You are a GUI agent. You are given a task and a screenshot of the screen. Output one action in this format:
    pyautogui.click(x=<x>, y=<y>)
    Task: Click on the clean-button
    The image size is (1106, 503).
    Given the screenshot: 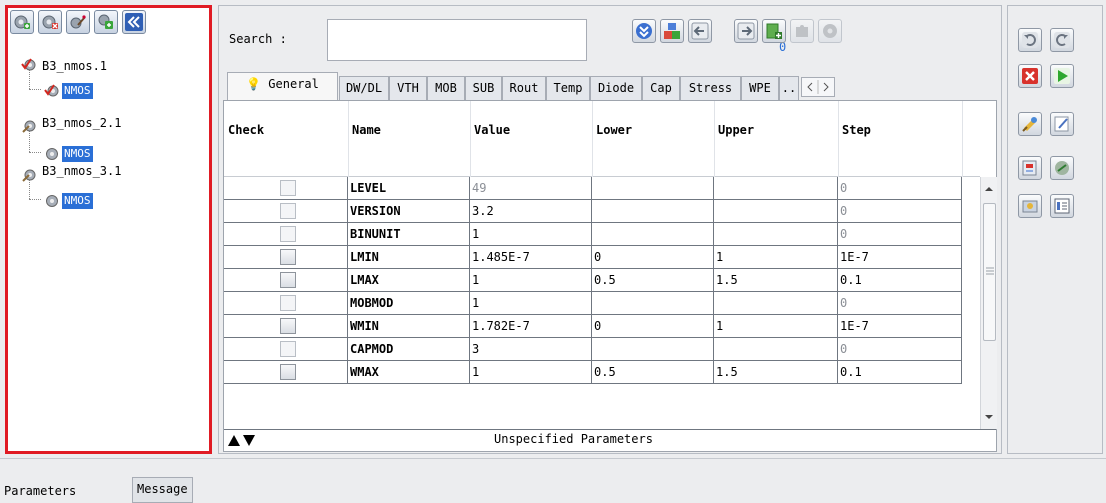 What is the action you would take?
    pyautogui.click(x=1030, y=124)
    